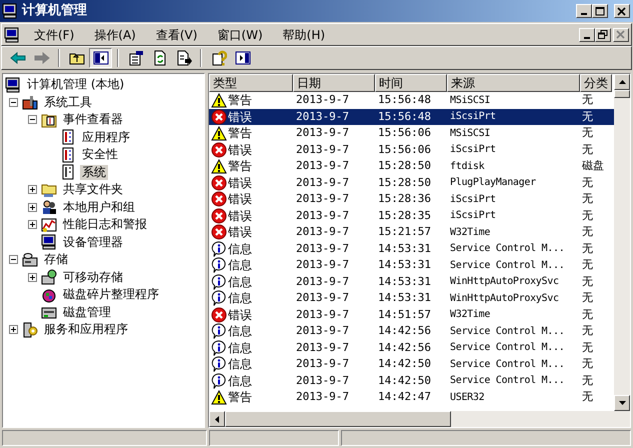 The width and height of the screenshot is (633, 448). I want to click on window-title: 计算机管理, so click(55, 11).